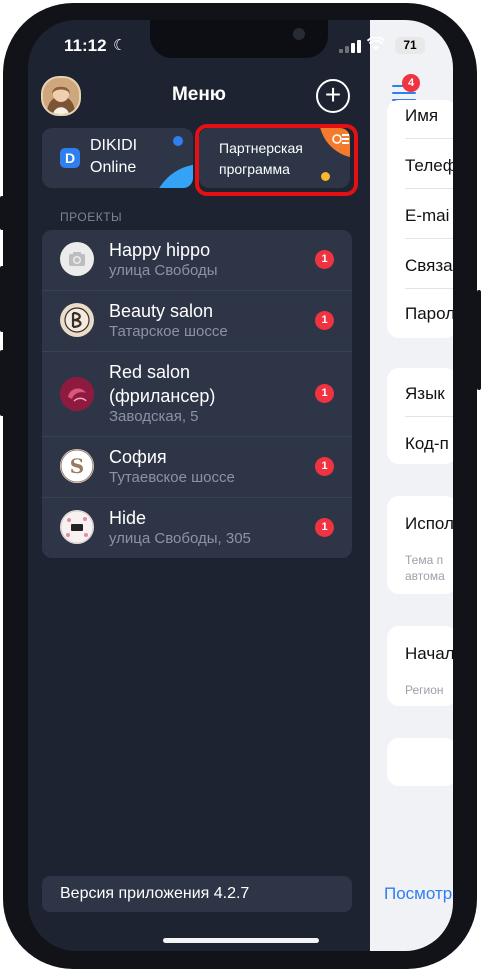  Describe the element at coordinates (77, 527) in the screenshot. I see `hide-logo-icon` at that location.